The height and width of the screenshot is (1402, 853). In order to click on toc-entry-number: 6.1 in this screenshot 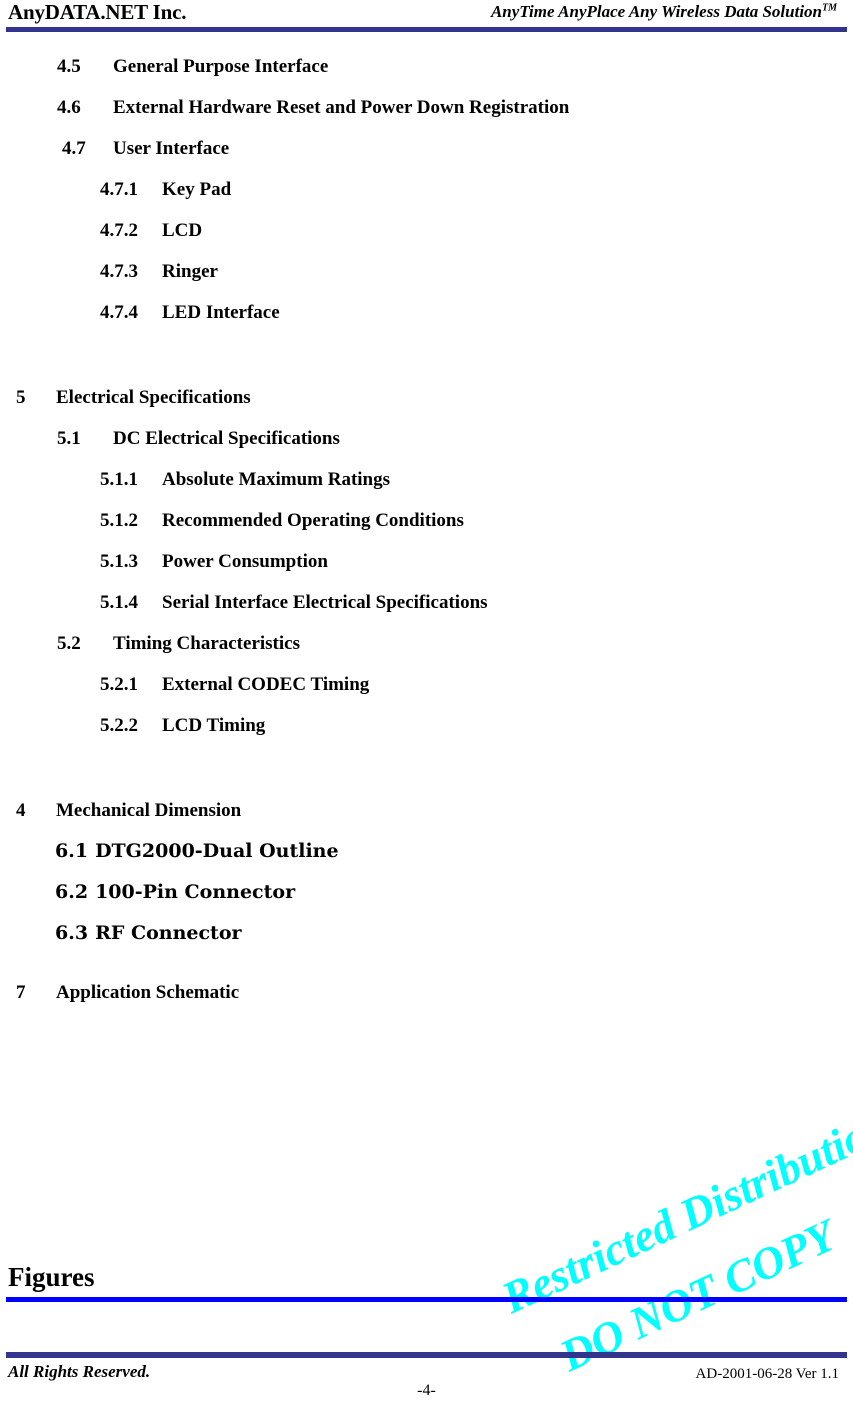, I will do `click(72, 851)`.